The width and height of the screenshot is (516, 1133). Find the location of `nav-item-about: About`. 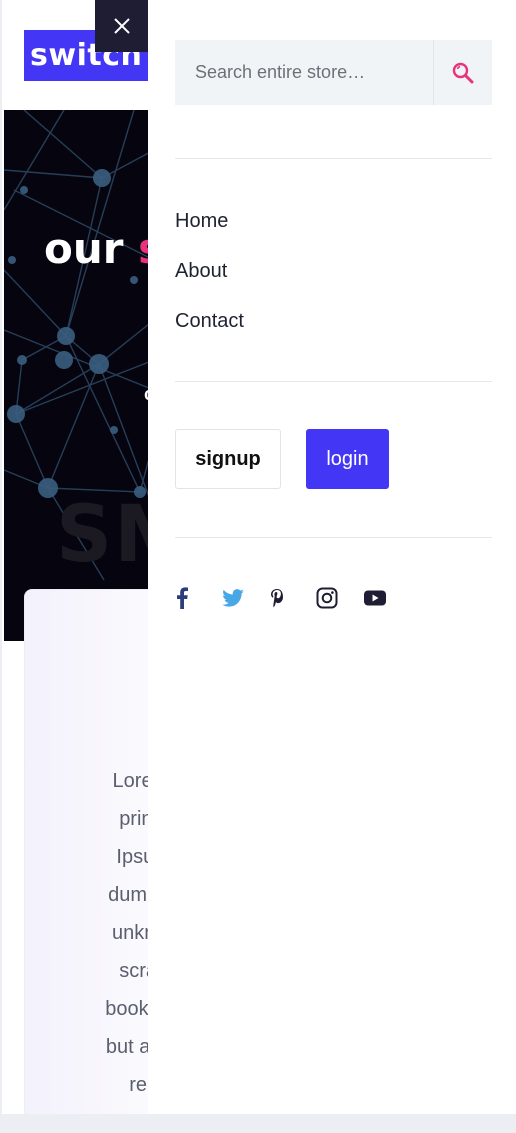

nav-item-about: About is located at coordinates (209, 280).